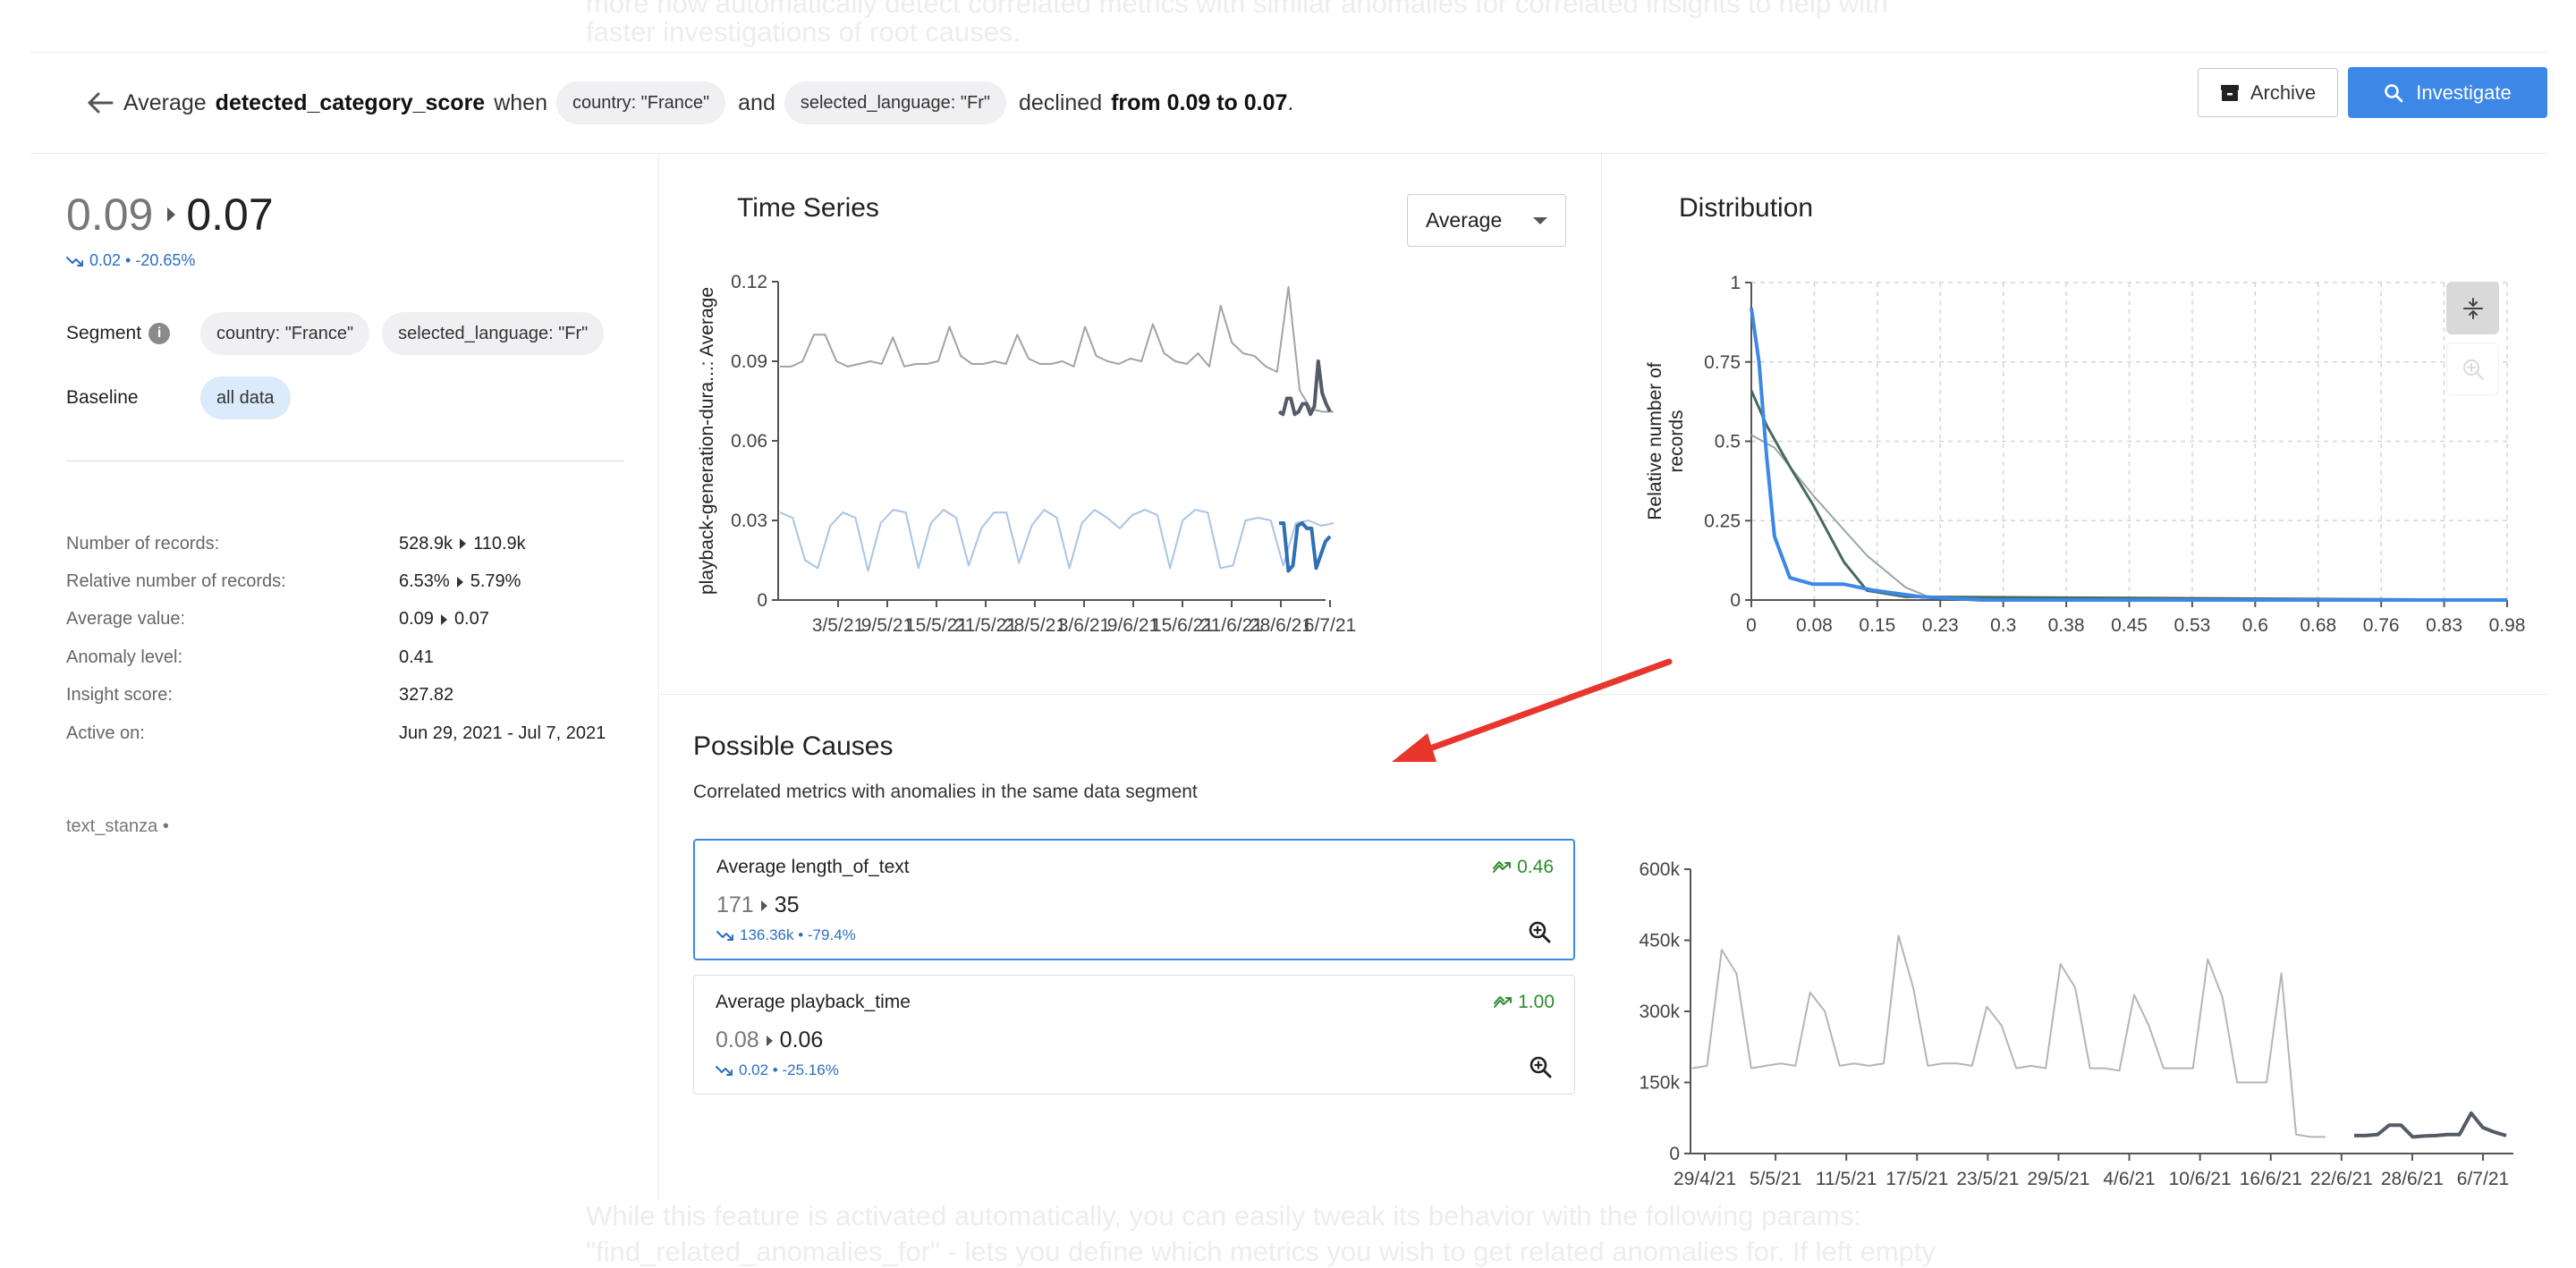  I want to click on y-tick-label: 600k, so click(1659, 869).